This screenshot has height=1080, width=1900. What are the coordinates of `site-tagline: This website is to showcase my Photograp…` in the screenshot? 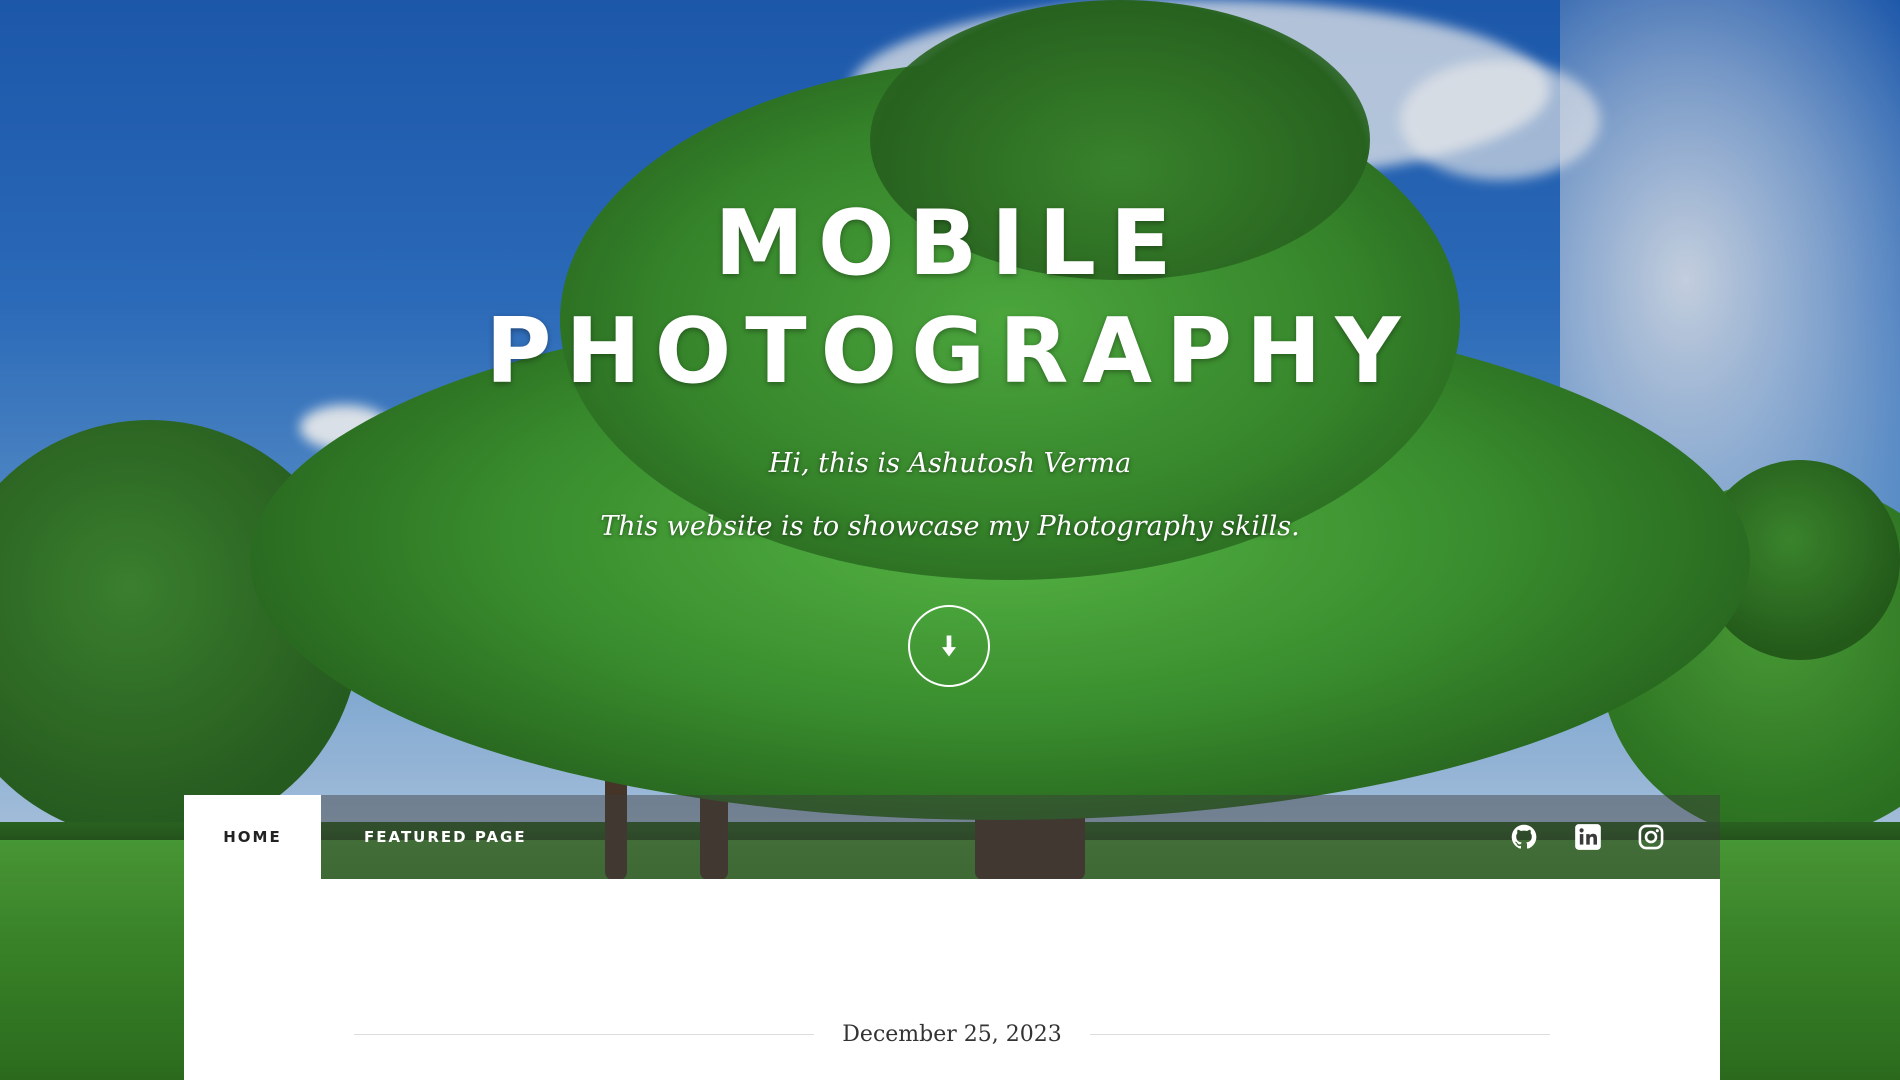 It's located at (950, 526).